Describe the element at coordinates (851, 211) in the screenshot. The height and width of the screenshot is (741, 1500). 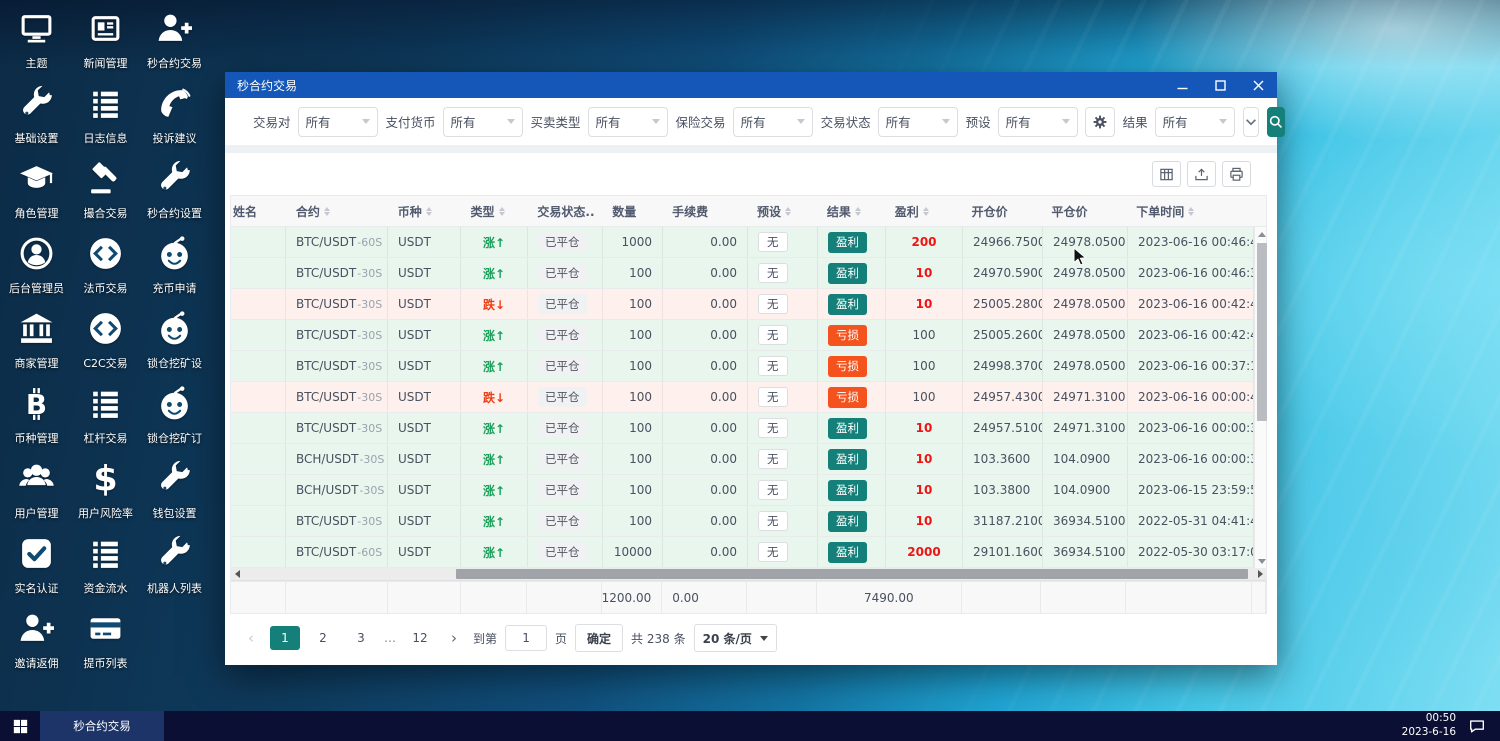
I see `column-header-result: 结果` at that location.